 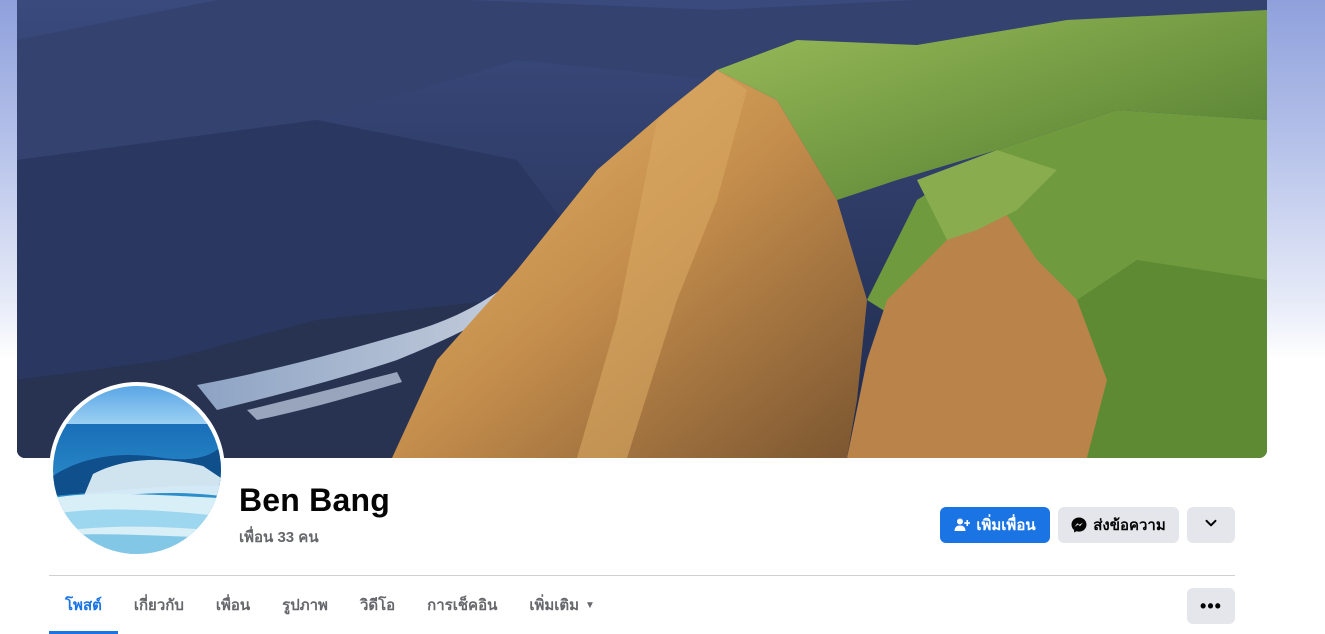 What do you see at coordinates (1079, 525) in the screenshot?
I see `messenger-icon` at bounding box center [1079, 525].